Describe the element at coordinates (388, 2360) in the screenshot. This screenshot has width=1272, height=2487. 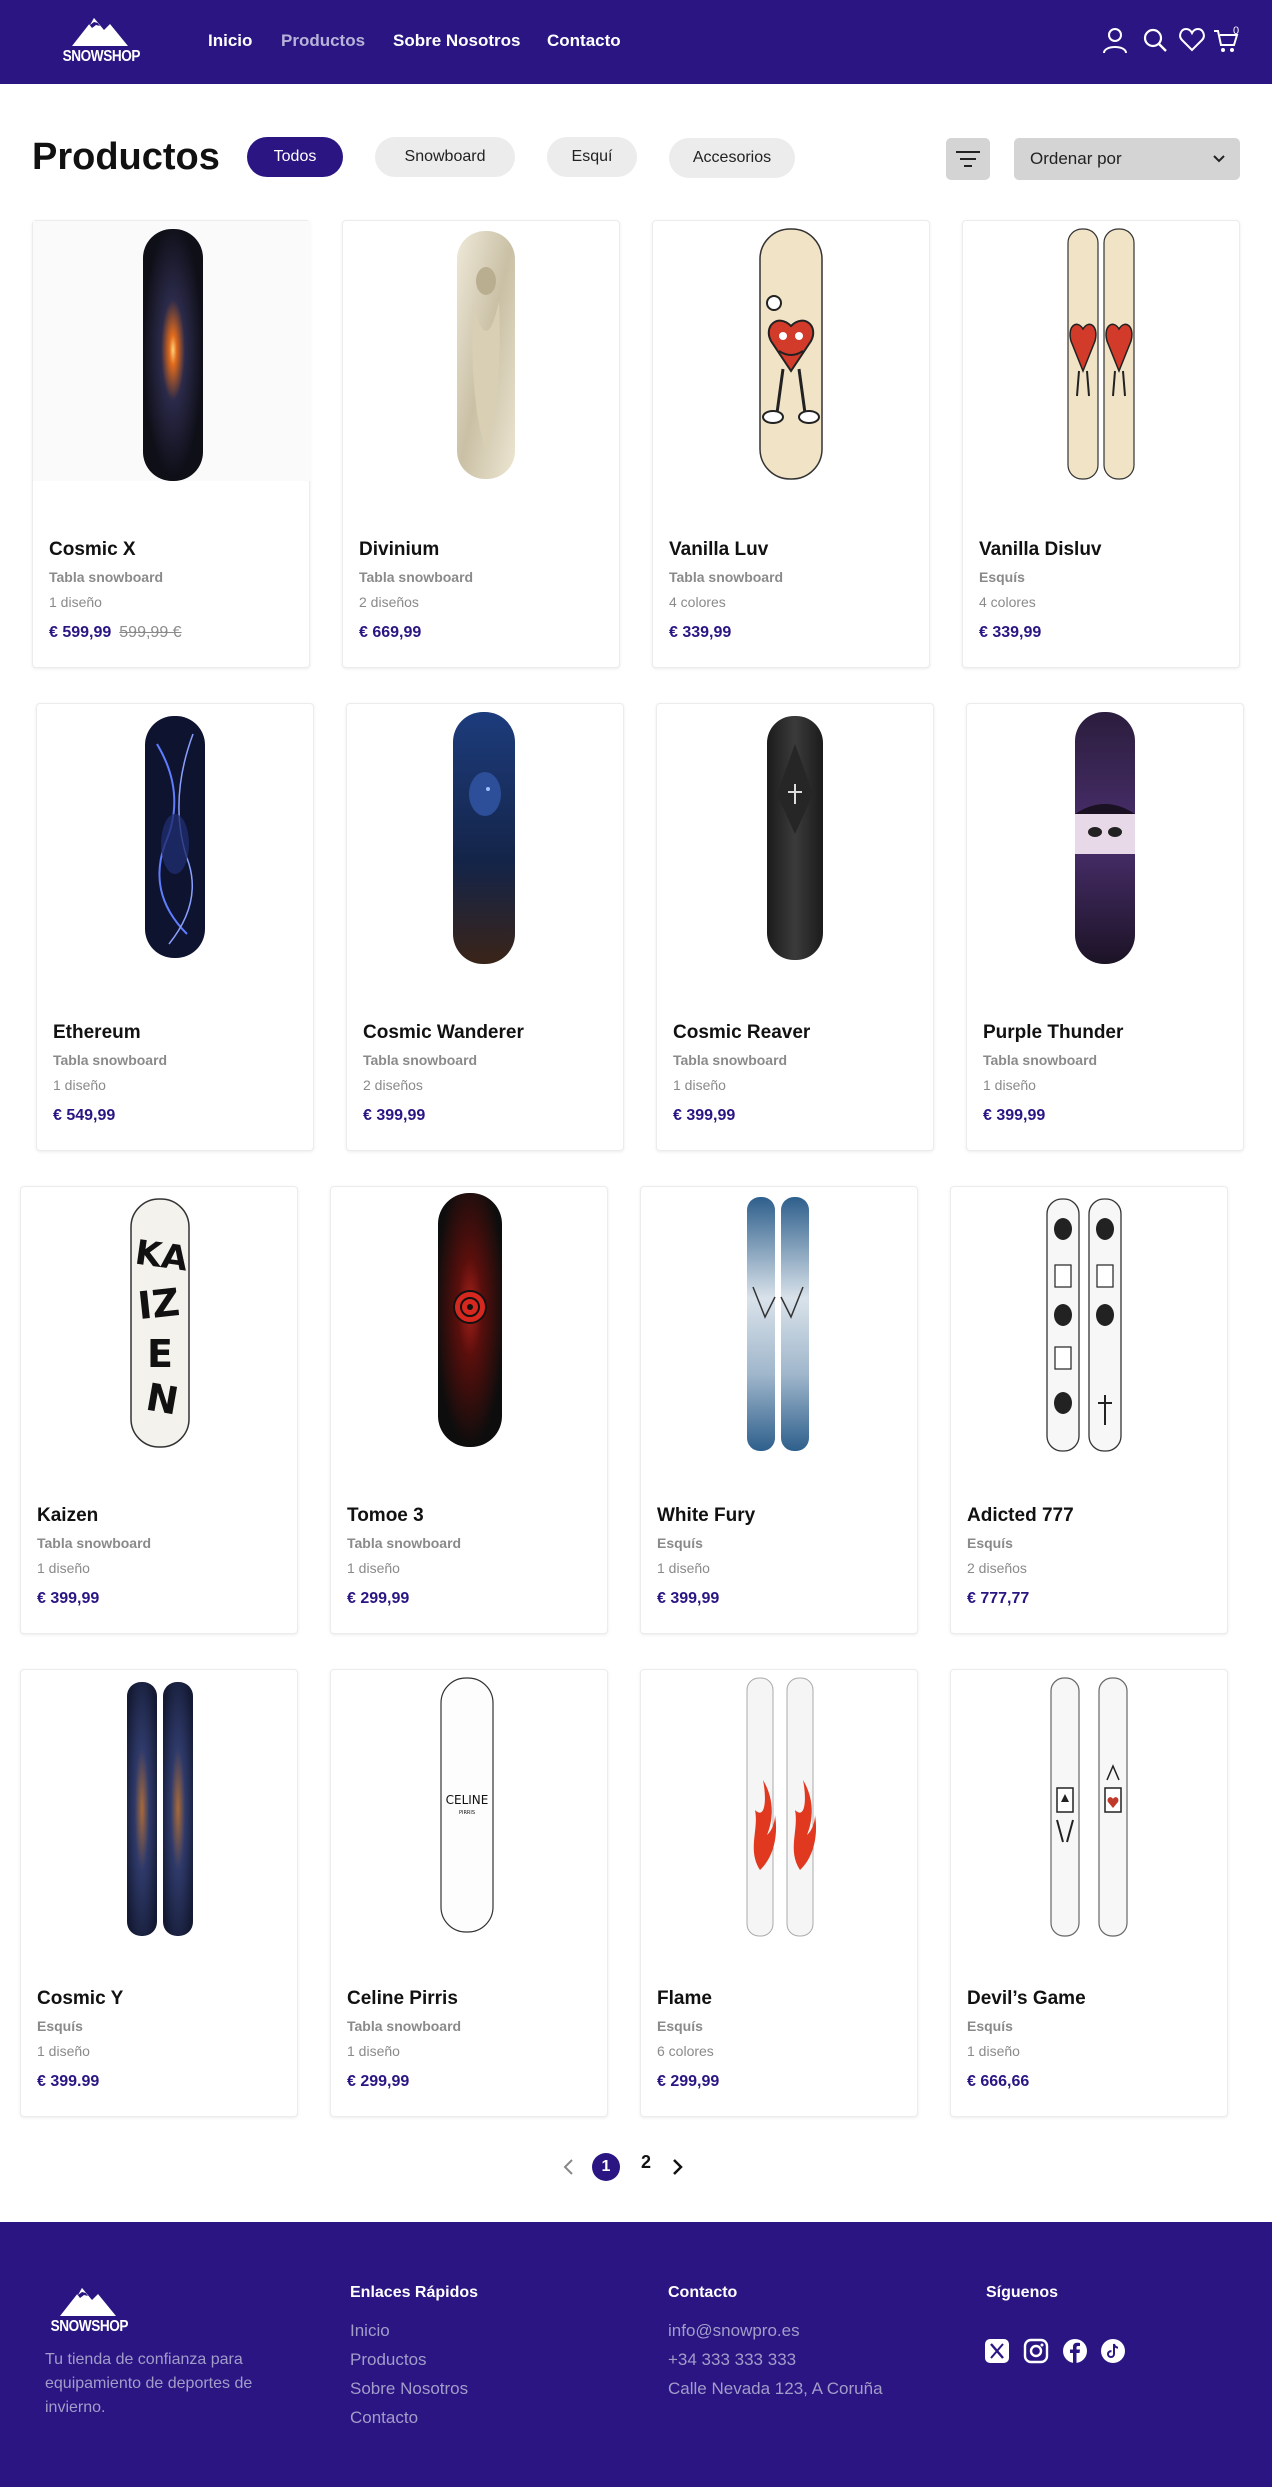
I see `footer-link-productos: Productos` at that location.